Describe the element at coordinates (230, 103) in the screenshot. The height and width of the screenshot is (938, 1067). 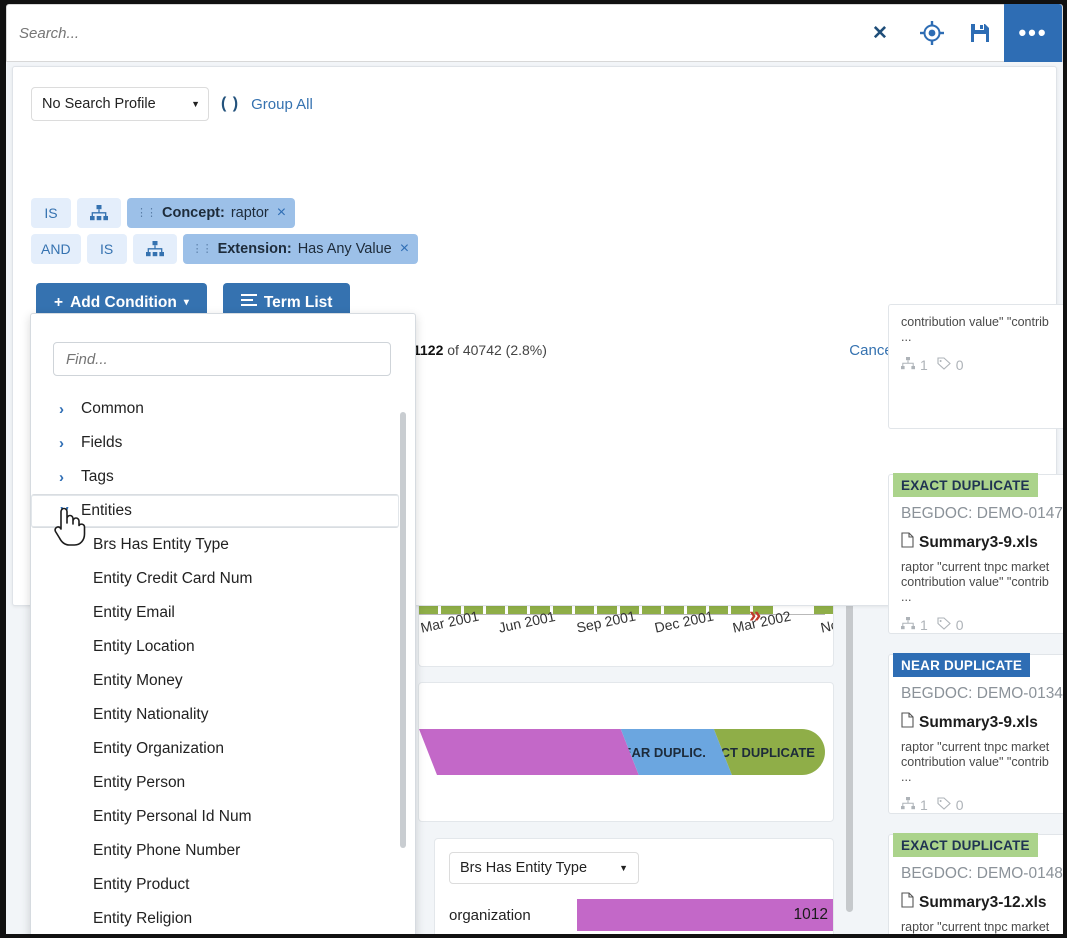
I see `group-paren-icon: ( )` at that location.